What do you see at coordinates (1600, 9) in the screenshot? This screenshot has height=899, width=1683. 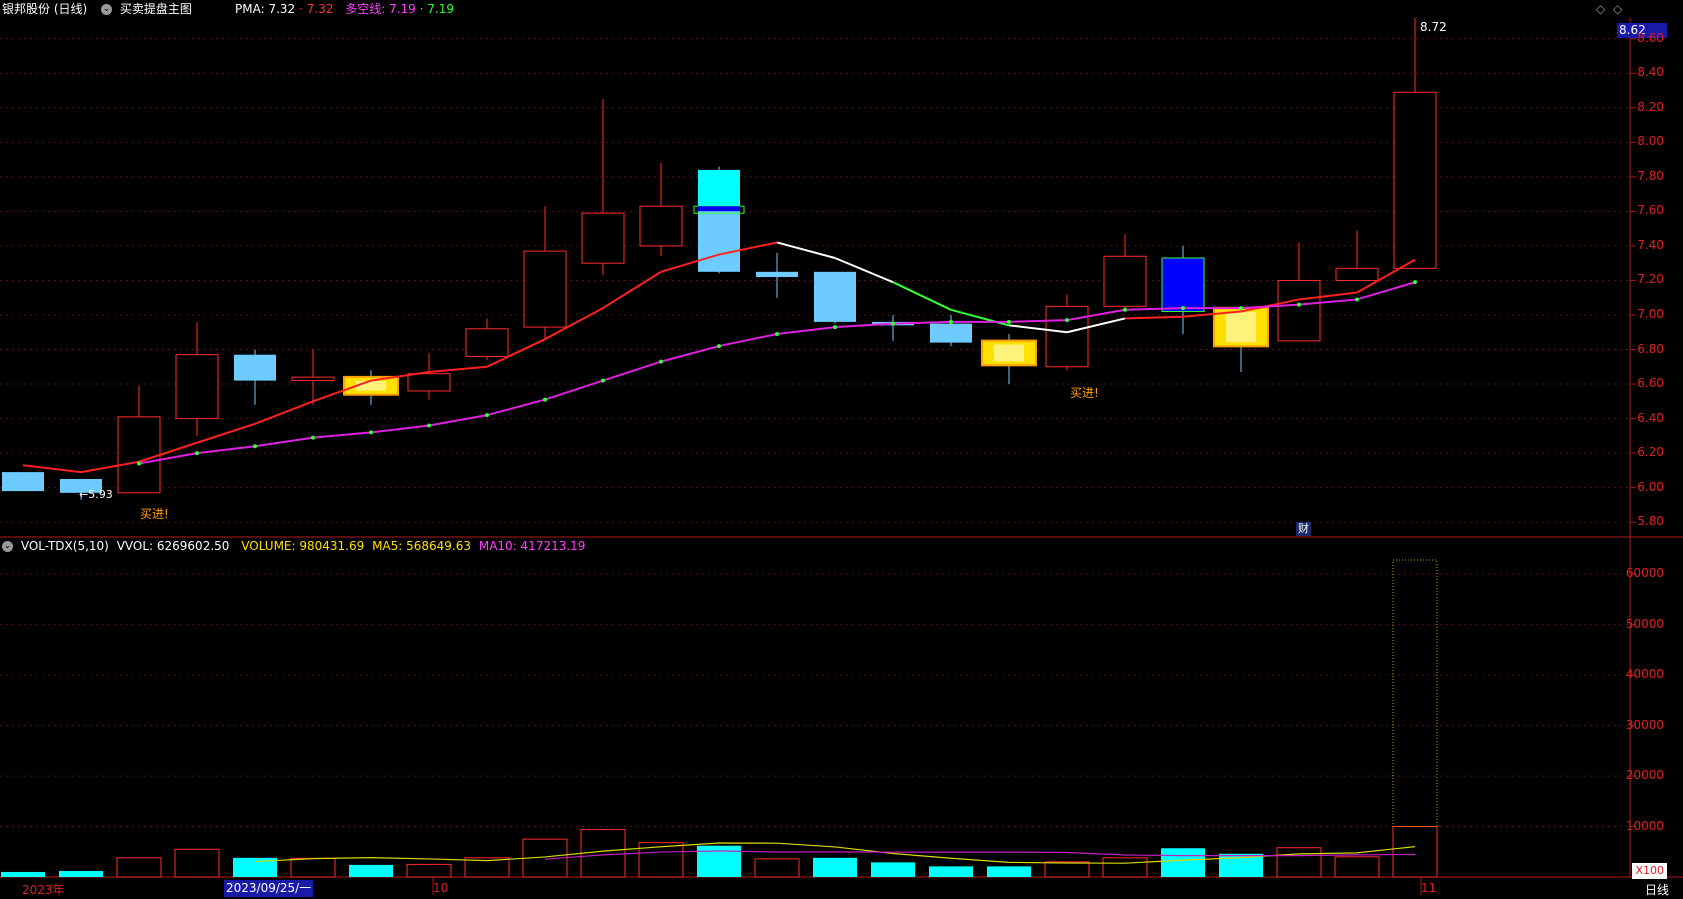 I see `diamond-icon: ◇` at bounding box center [1600, 9].